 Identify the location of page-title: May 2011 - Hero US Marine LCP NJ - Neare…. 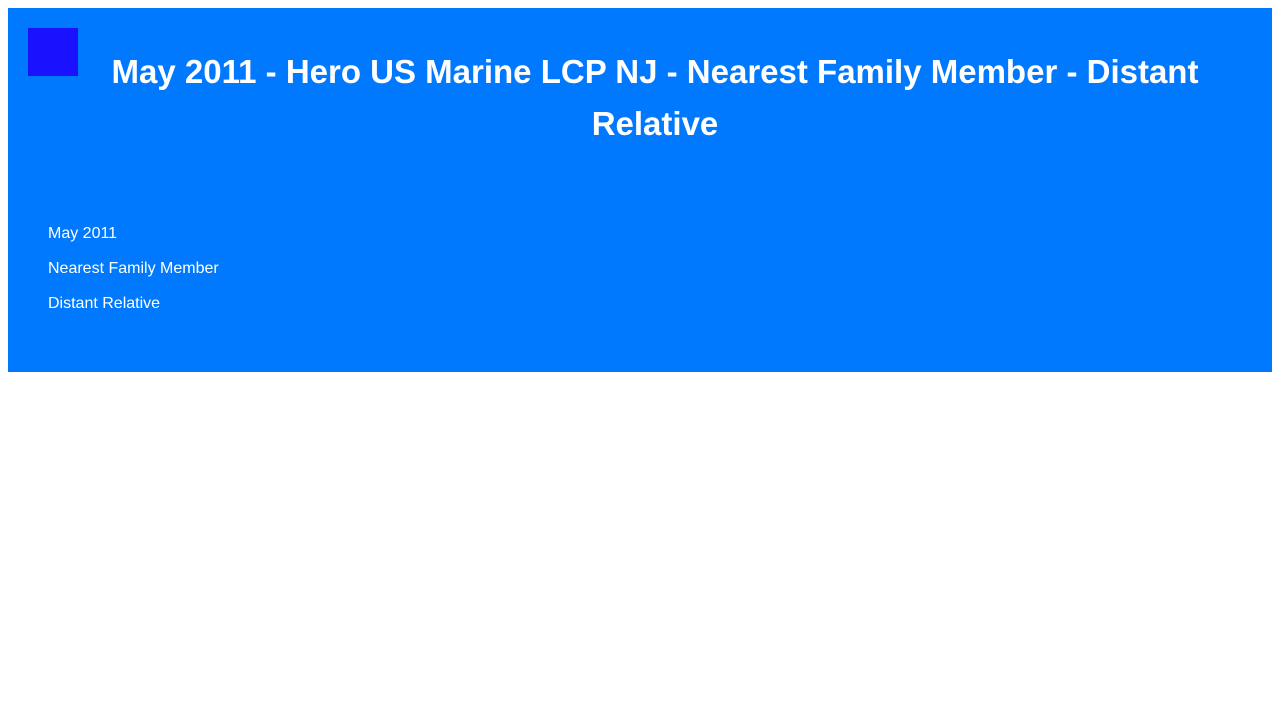
(655, 97).